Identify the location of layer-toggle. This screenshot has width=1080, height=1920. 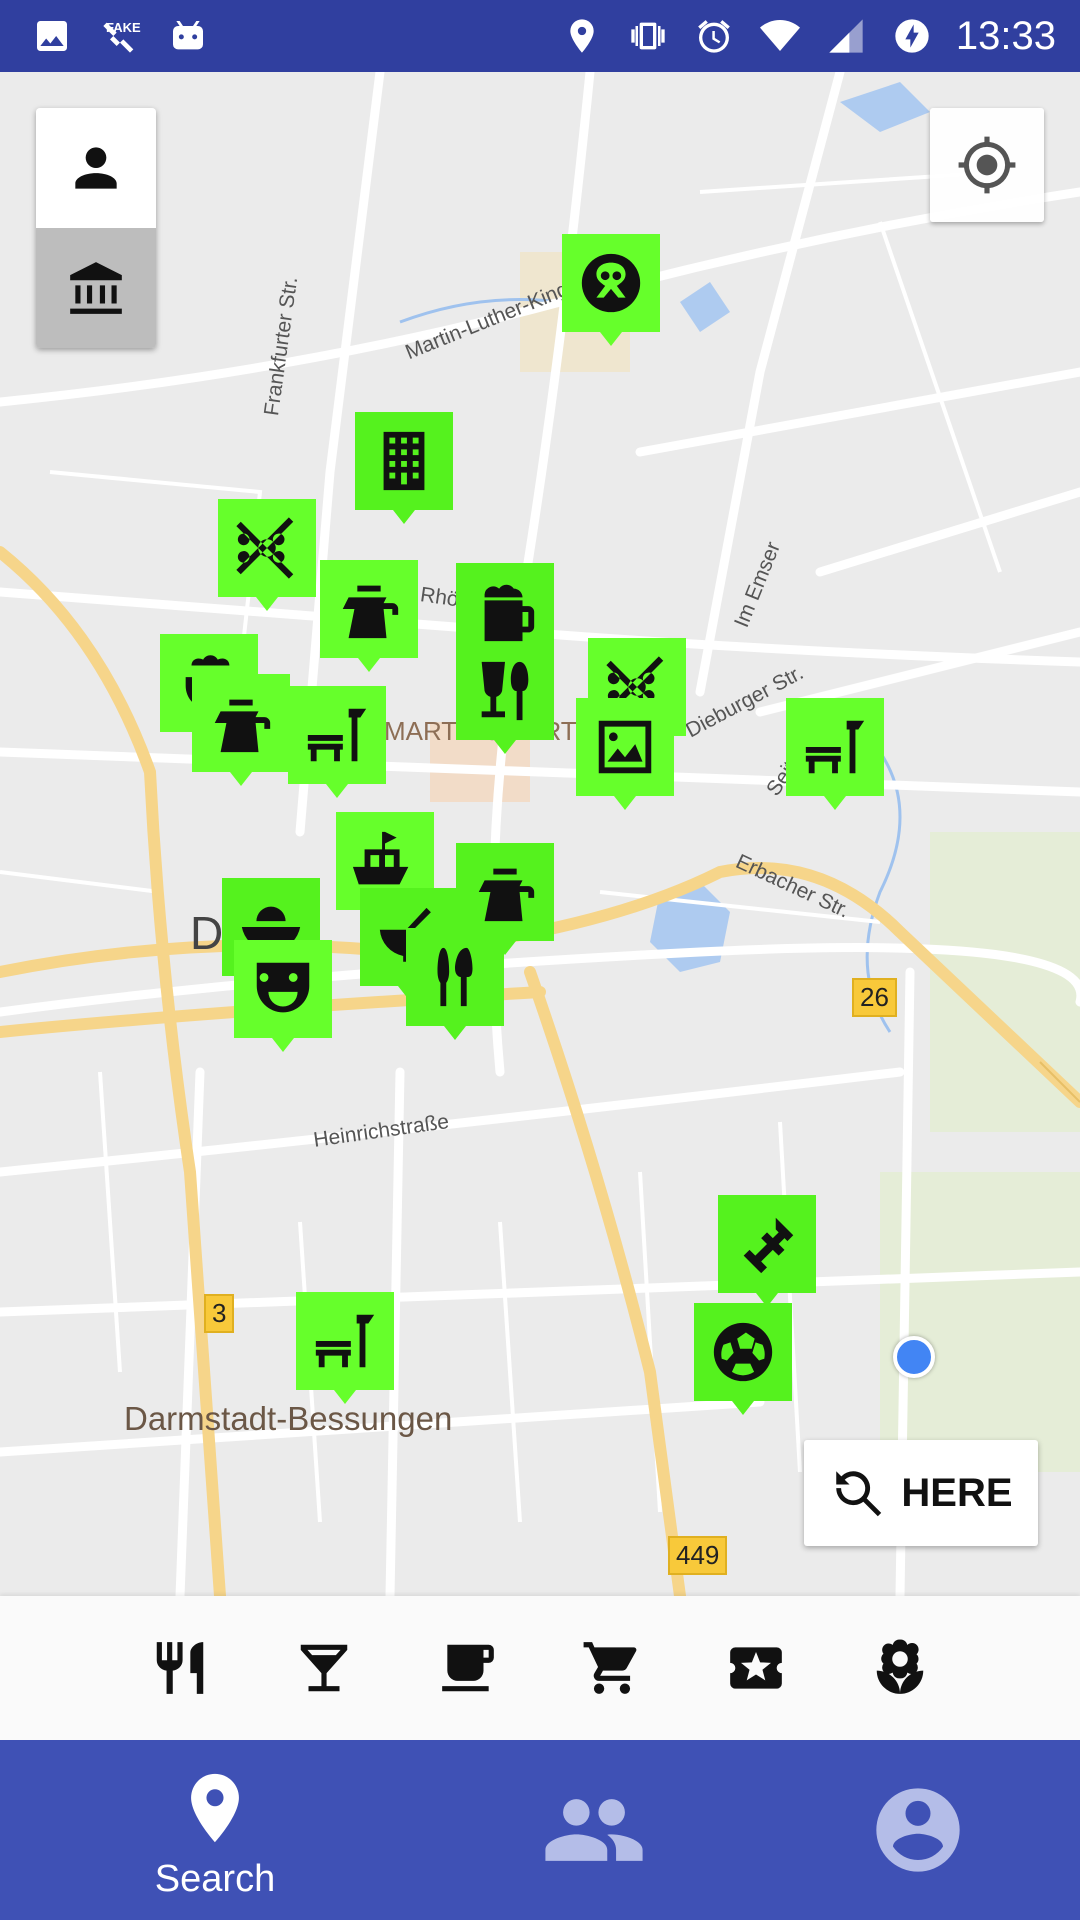
(96, 228).